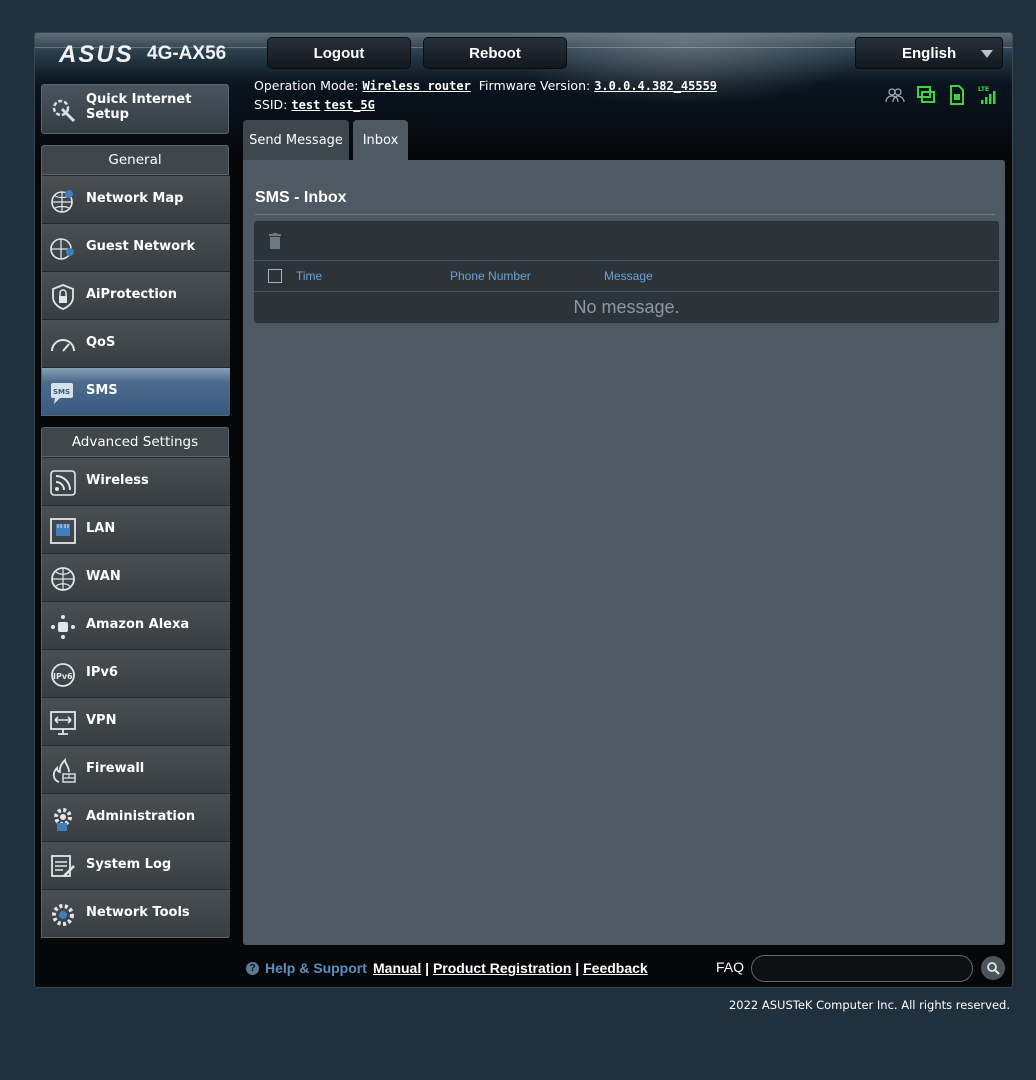  I want to click on sidebar-item-label: Administration, so click(141, 816).